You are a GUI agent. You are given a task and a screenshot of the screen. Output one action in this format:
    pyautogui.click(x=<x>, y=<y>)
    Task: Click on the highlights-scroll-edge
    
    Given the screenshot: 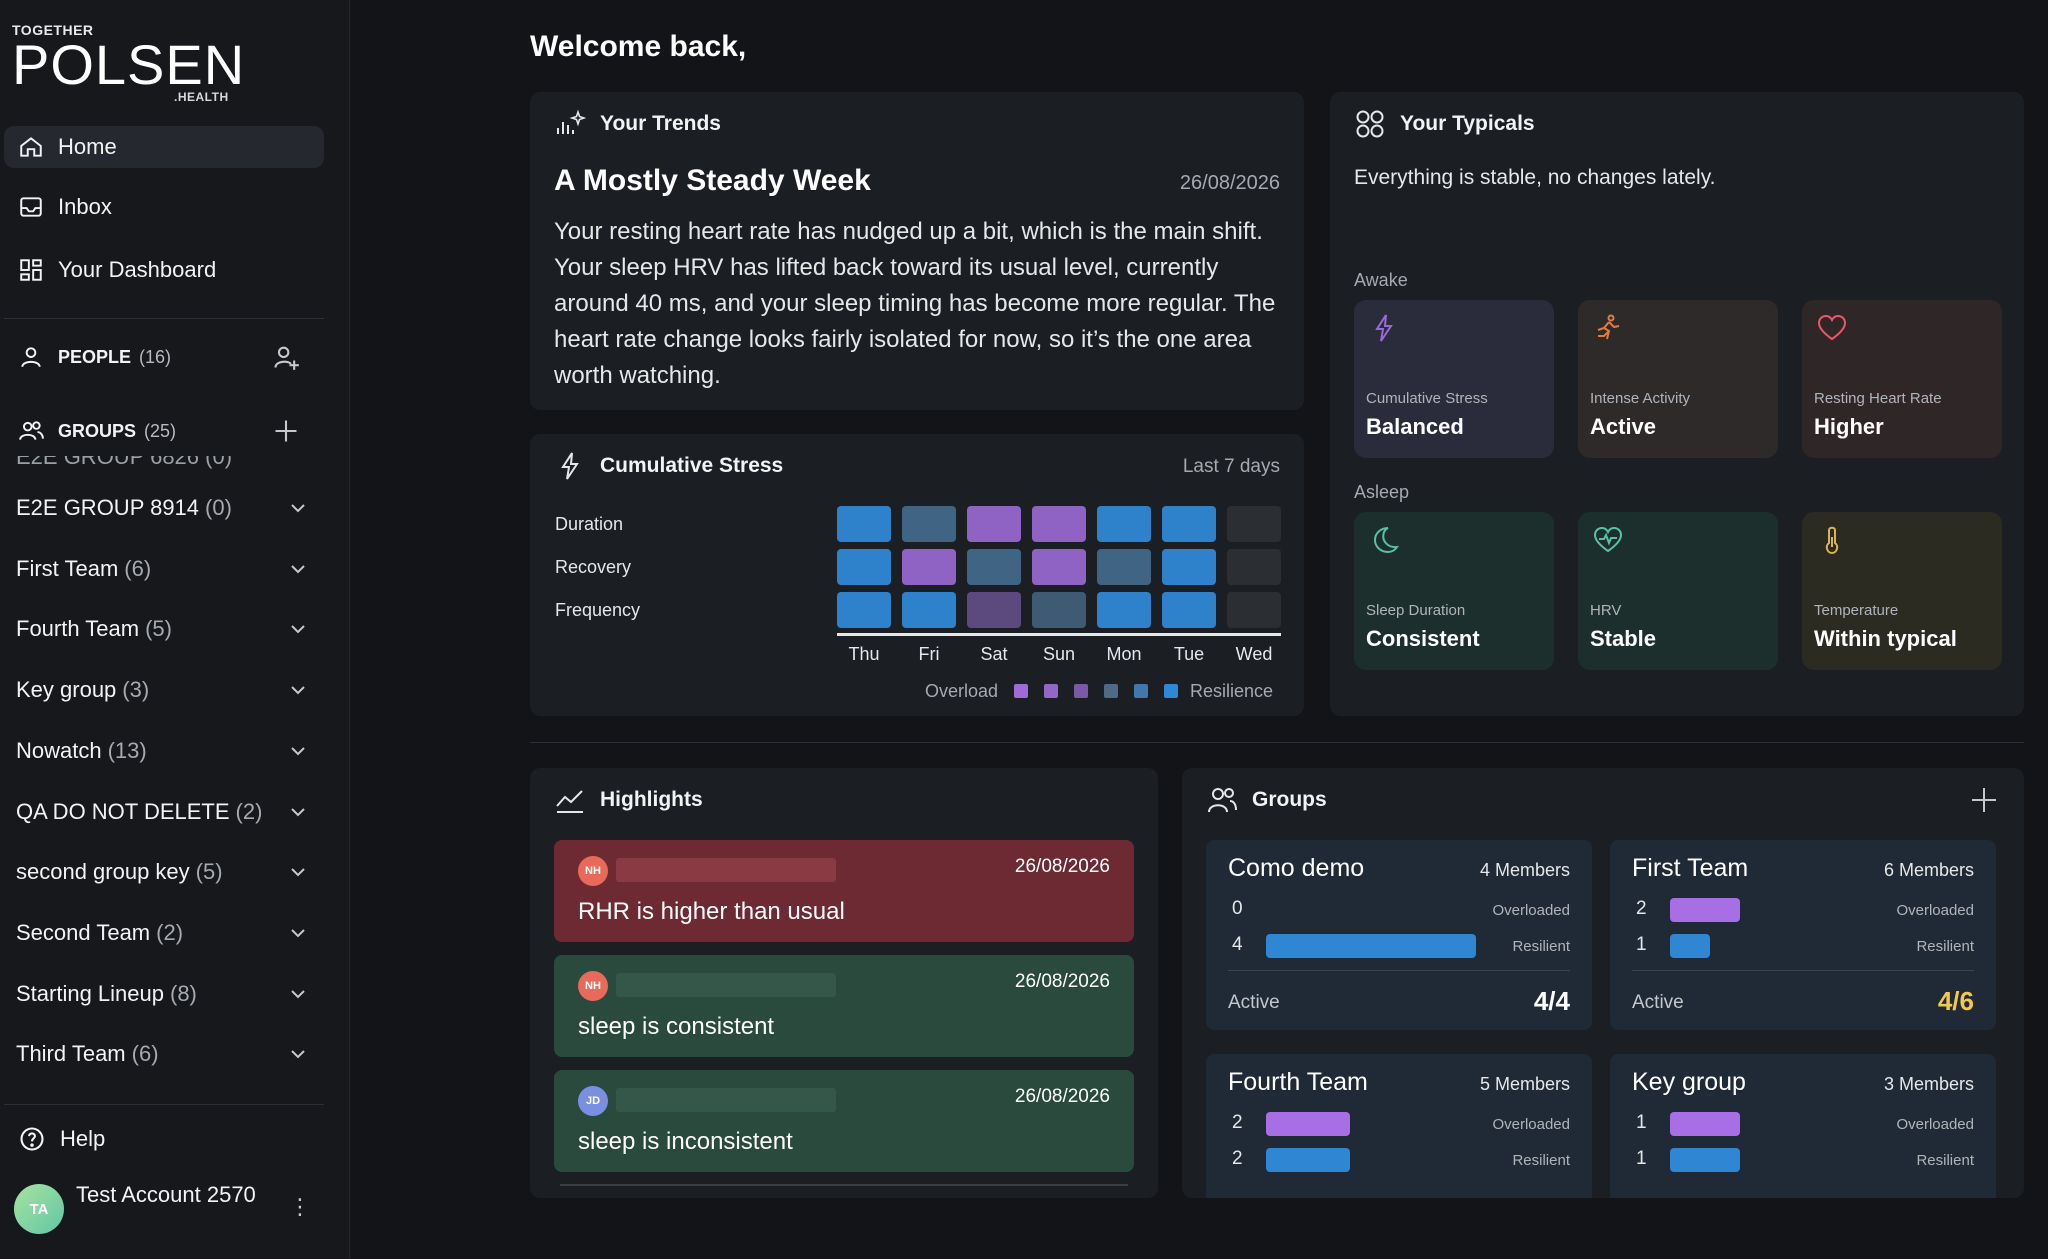 What is the action you would take?
    pyautogui.click(x=844, y=1185)
    